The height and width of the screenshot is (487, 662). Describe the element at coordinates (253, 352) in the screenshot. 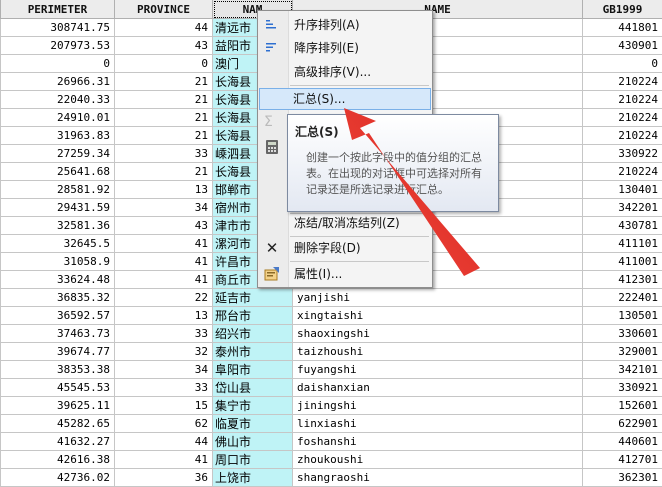

I see `cell-name: 泰州市` at that location.